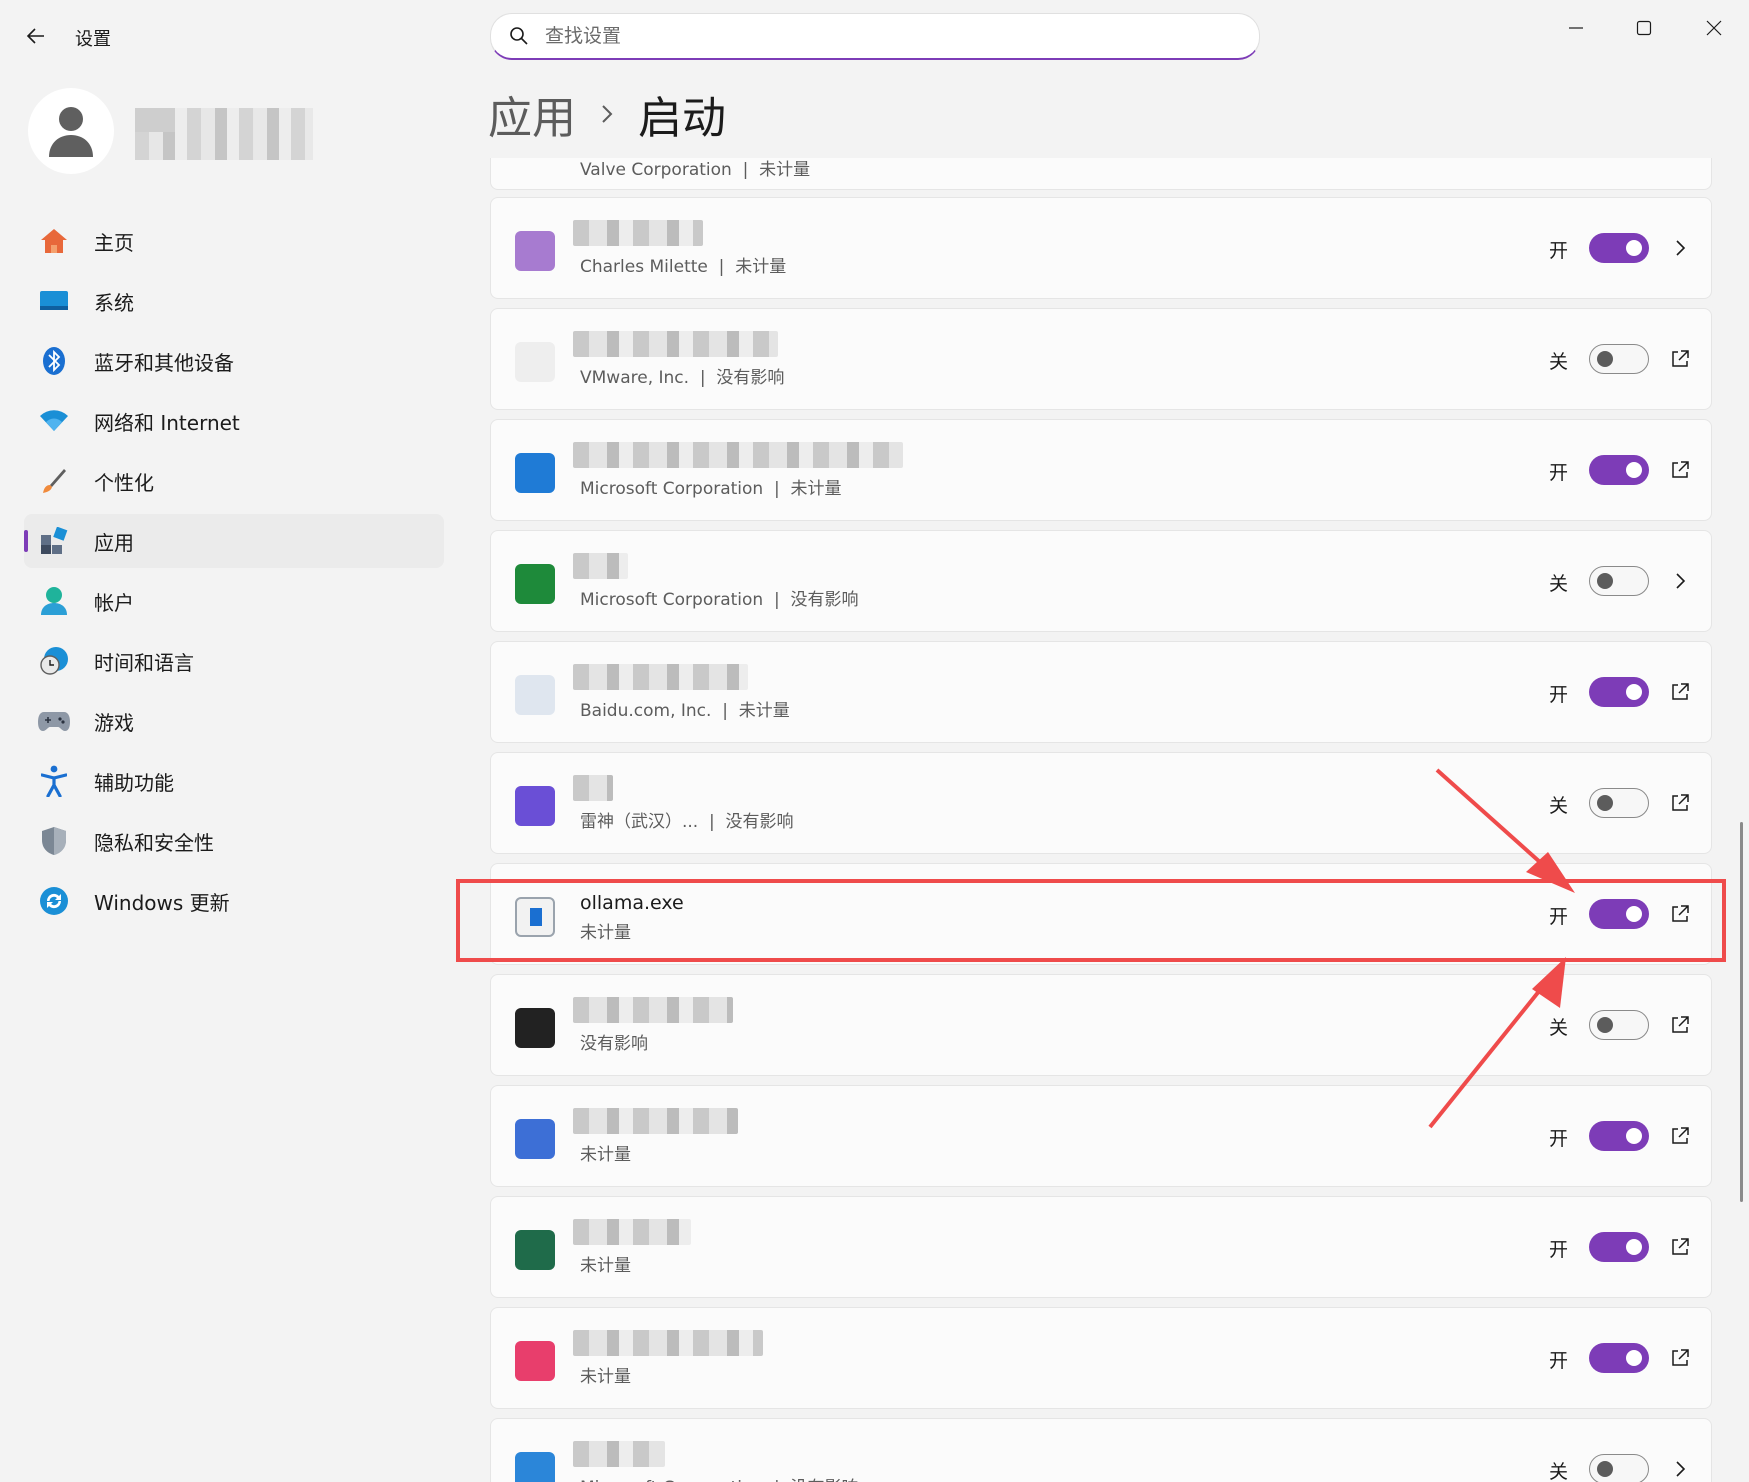 The width and height of the screenshot is (1749, 1482). I want to click on sidebar-item-windows-update: Windows 更新, so click(234, 901).